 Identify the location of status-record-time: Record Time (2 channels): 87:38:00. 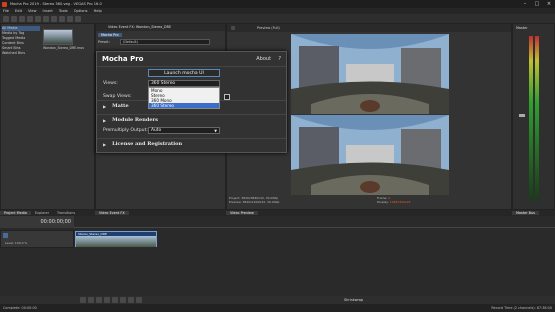
(521, 308).